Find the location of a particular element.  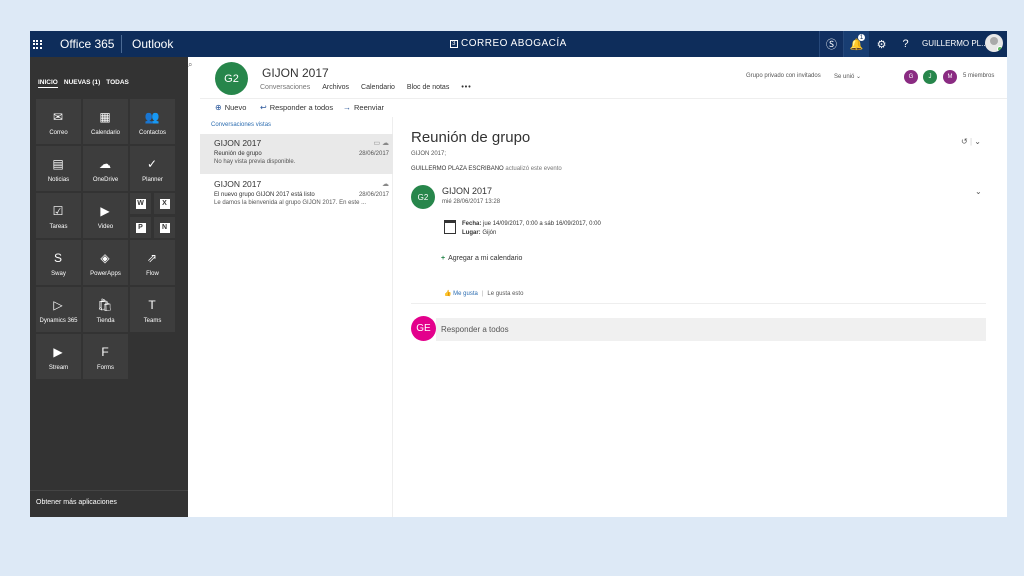

group-privacy: Grupo privado con invitados is located at coordinates (783, 76).